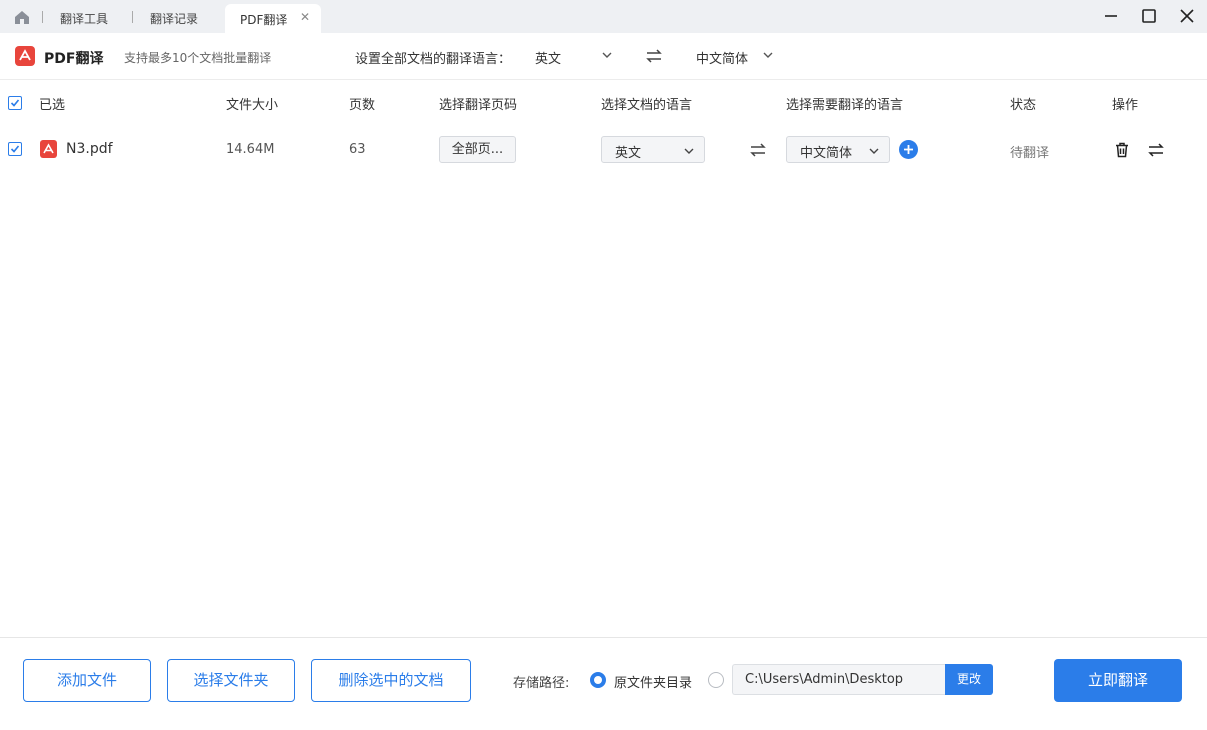 This screenshot has height=730, width=1207. Describe the element at coordinates (716, 680) in the screenshot. I see `radio-custom-path` at that location.